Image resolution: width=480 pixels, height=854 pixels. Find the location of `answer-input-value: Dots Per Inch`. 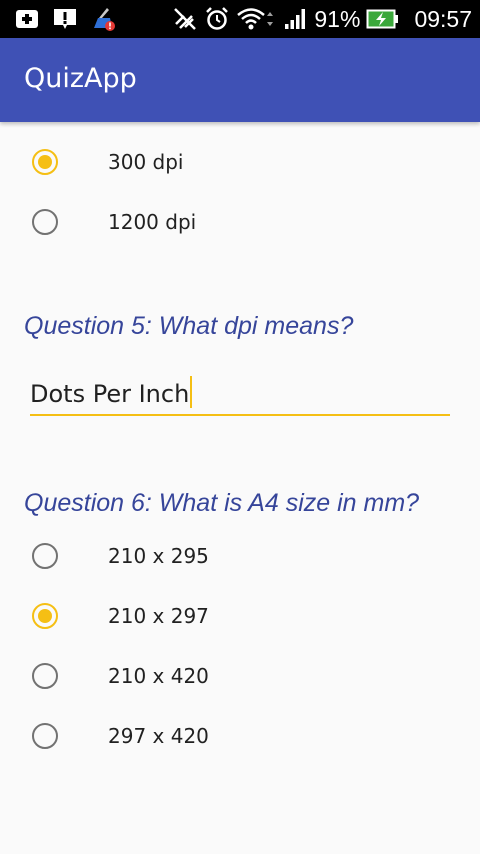

answer-input-value: Dots Per Inch is located at coordinates (111, 392).